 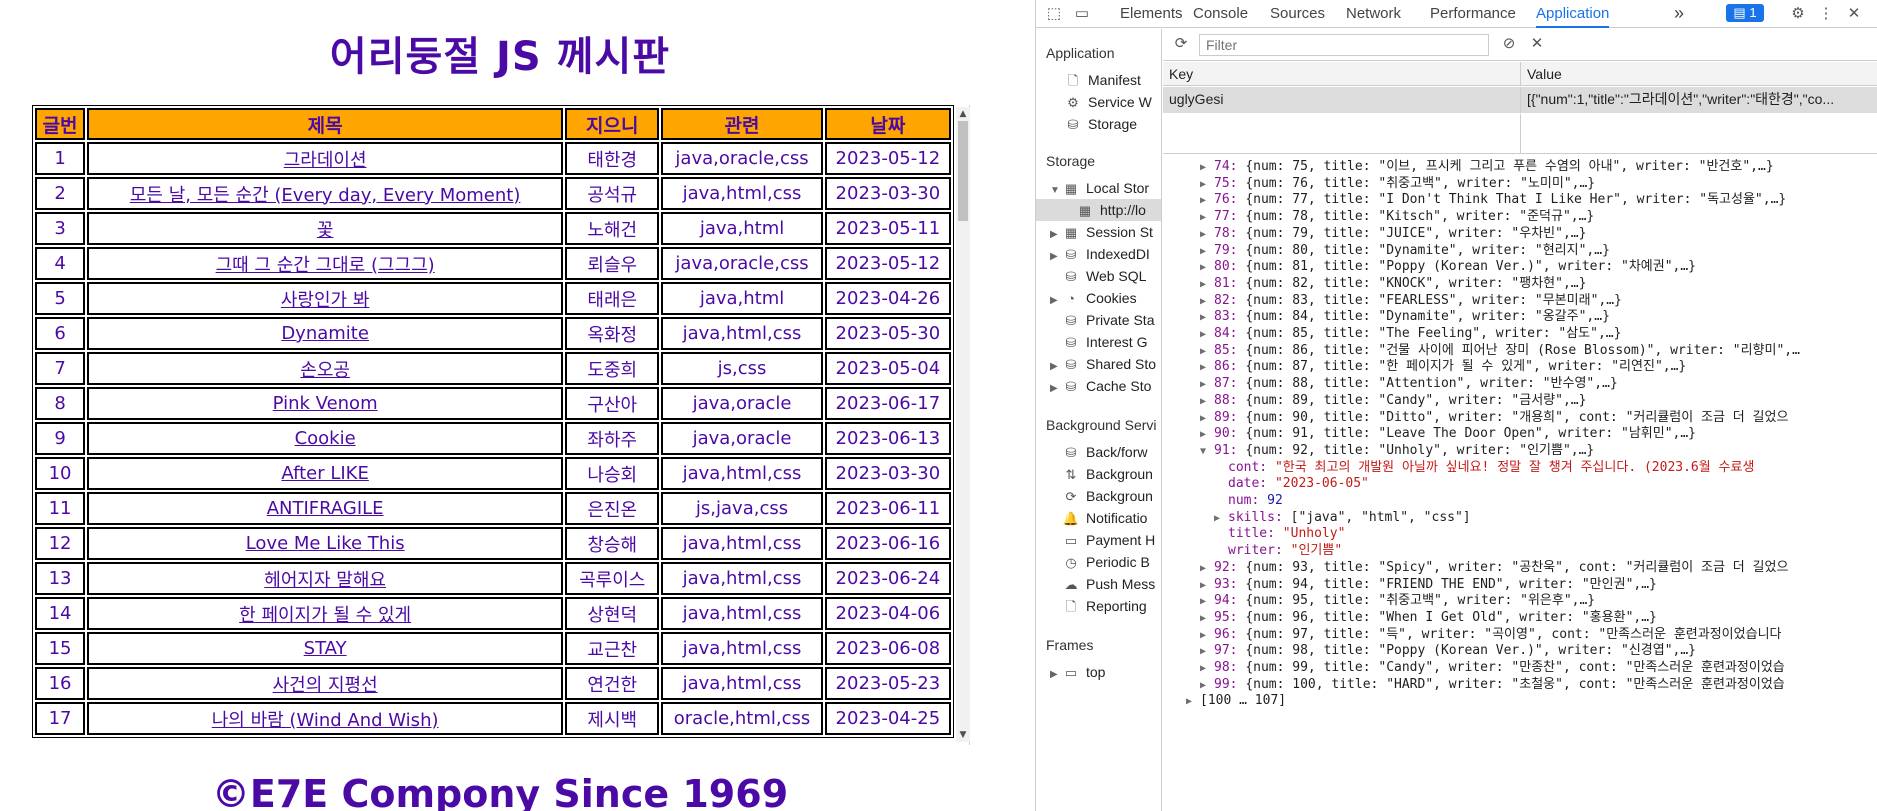 I want to click on expanded-triangle-icon: ▼, so click(x=1207, y=452).